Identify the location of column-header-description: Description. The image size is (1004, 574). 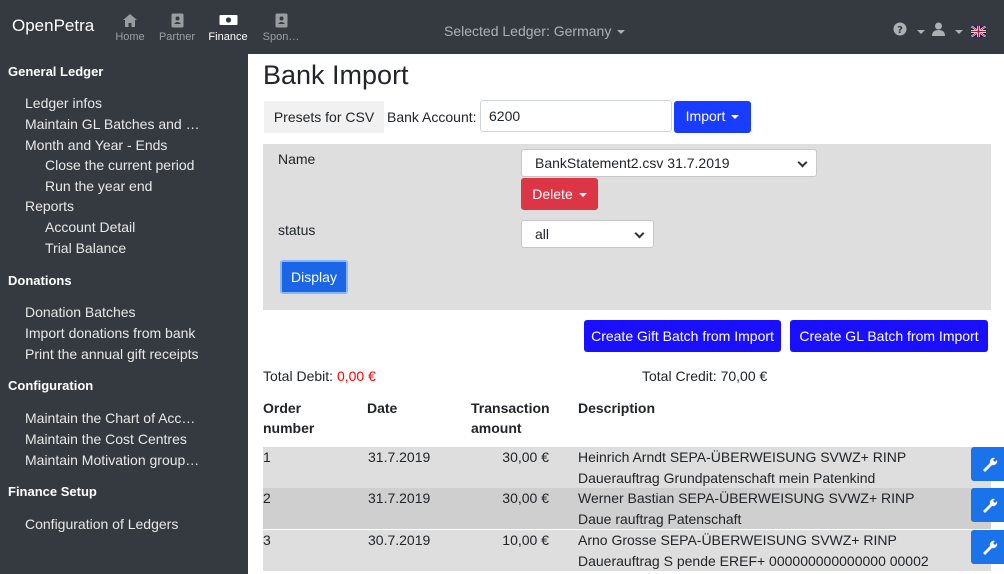
(617, 408).